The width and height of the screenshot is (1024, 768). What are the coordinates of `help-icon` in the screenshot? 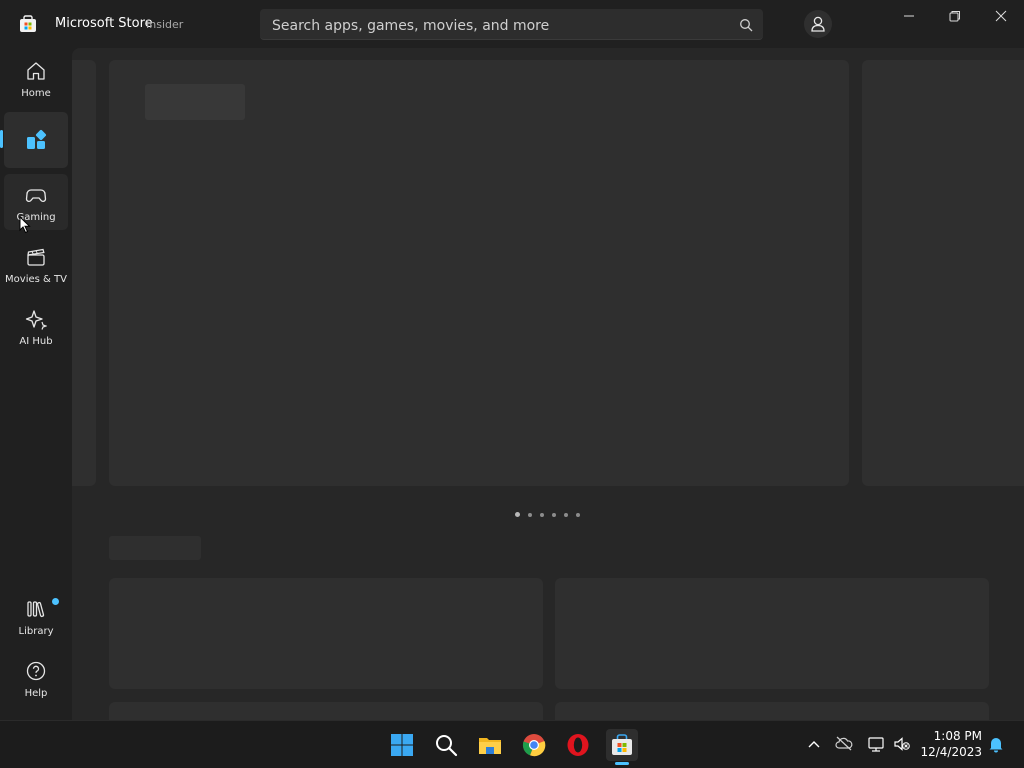 It's located at (36, 671).